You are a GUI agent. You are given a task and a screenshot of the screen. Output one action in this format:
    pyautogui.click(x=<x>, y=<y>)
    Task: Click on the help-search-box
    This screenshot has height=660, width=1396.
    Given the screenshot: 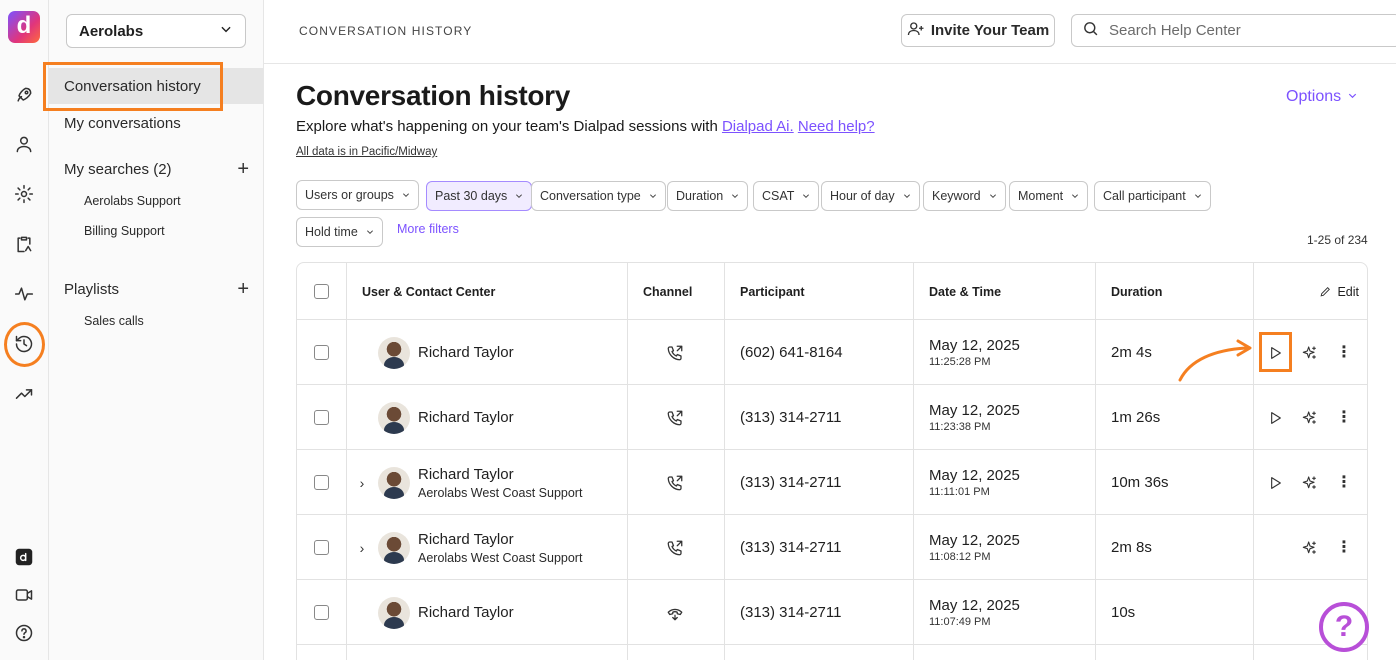 What is the action you would take?
    pyautogui.click(x=1233, y=30)
    